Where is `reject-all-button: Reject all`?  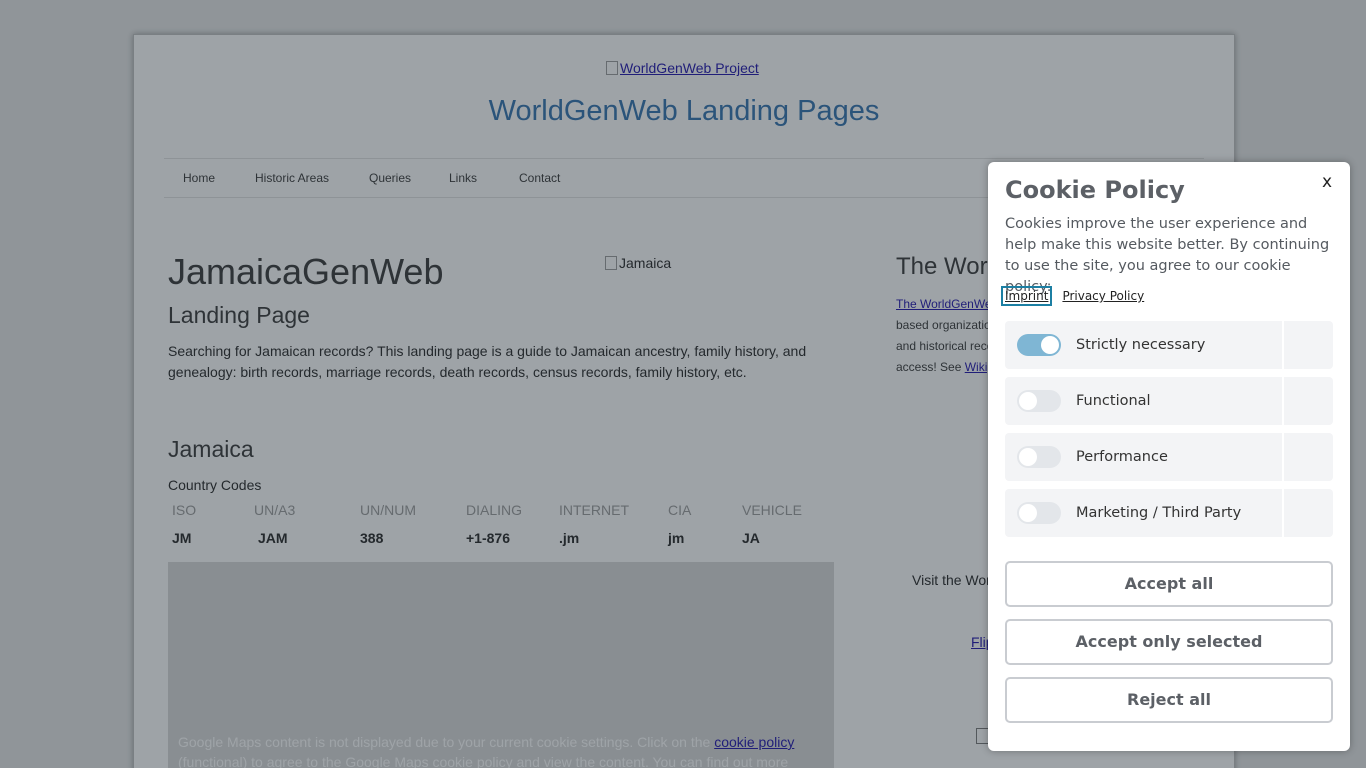 reject-all-button: Reject all is located at coordinates (1169, 700).